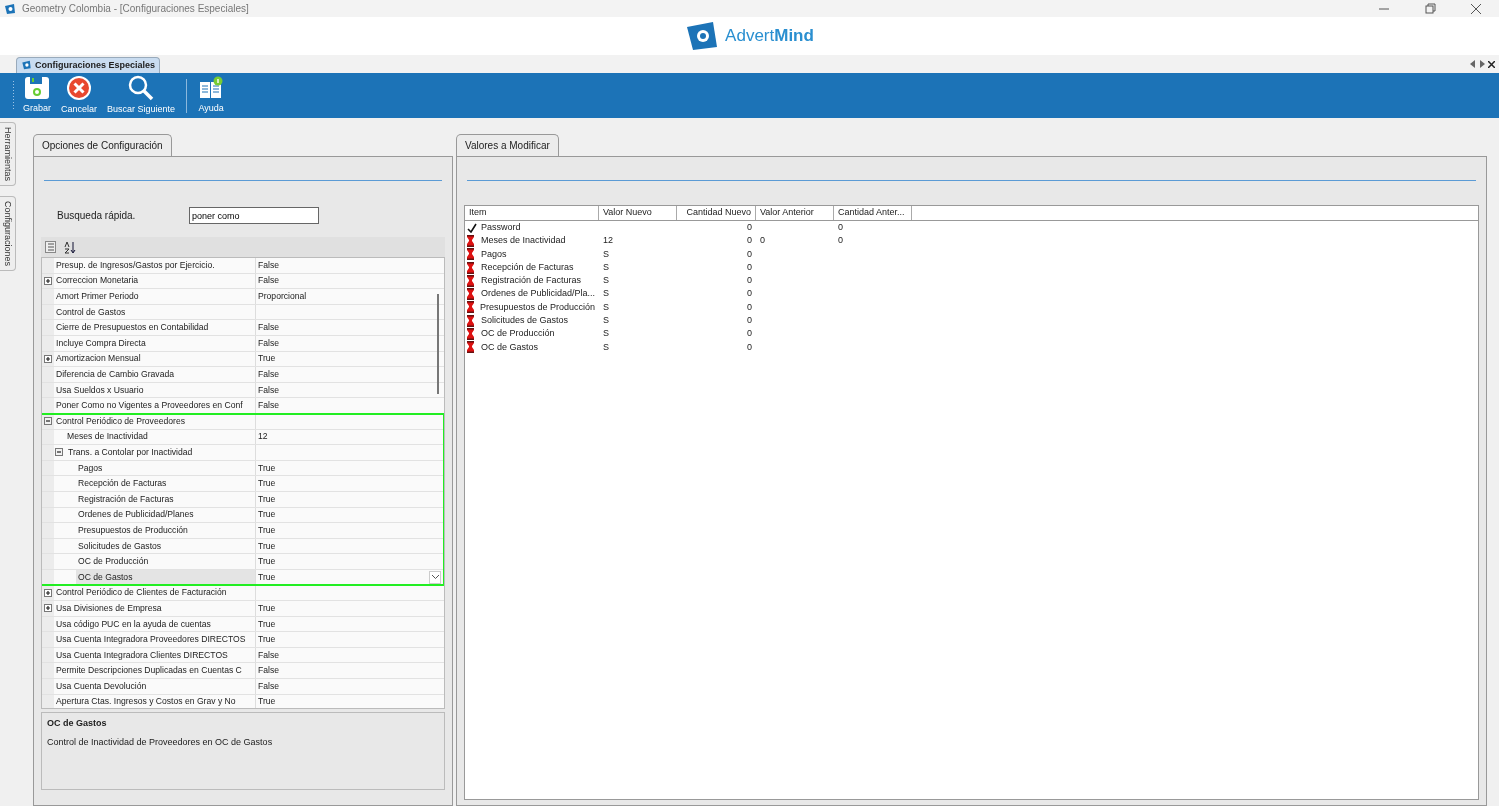  What do you see at coordinates (501, 227) in the screenshot?
I see `table-cell-text: Password` at bounding box center [501, 227].